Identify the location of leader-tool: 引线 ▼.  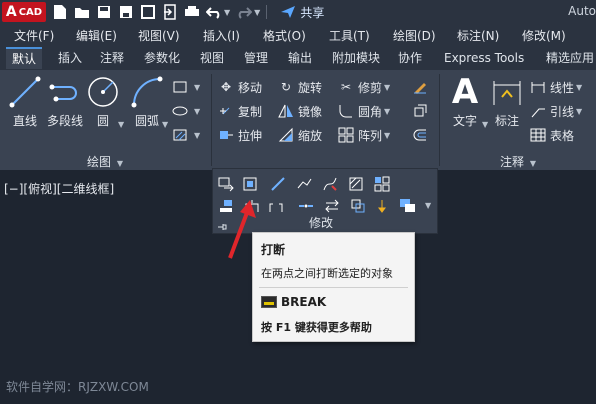
(556, 111).